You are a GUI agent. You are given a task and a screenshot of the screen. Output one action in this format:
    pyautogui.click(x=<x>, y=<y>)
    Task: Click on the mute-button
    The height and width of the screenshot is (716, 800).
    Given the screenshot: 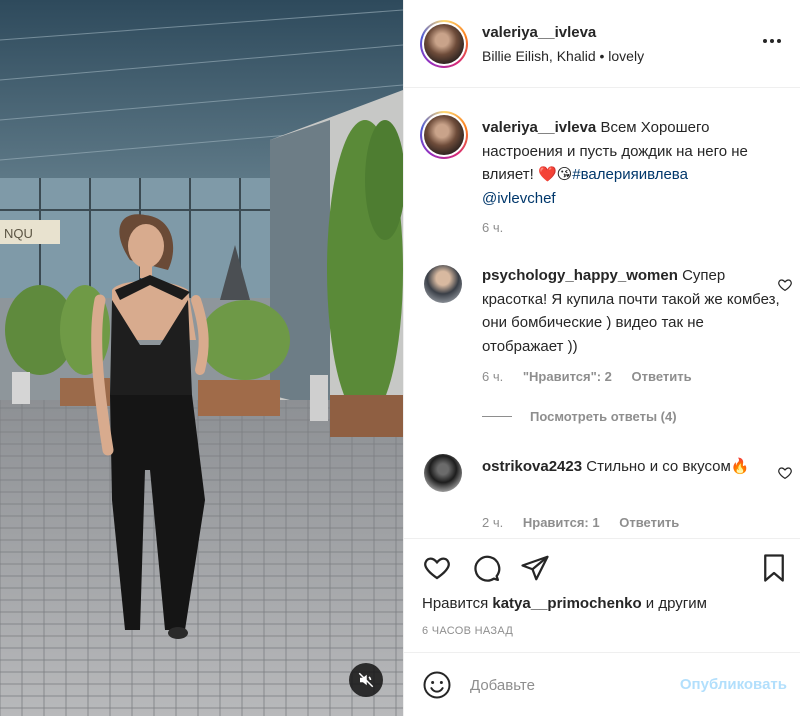 What is the action you would take?
    pyautogui.click(x=366, y=680)
    